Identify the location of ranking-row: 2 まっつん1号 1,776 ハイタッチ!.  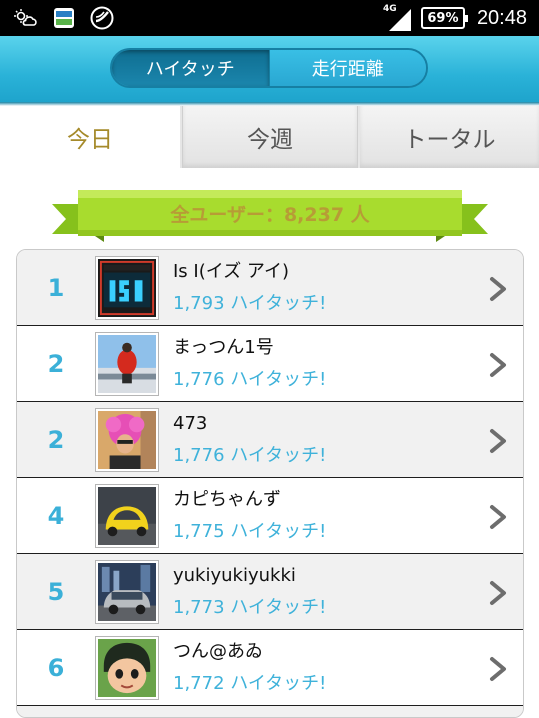
(270, 363).